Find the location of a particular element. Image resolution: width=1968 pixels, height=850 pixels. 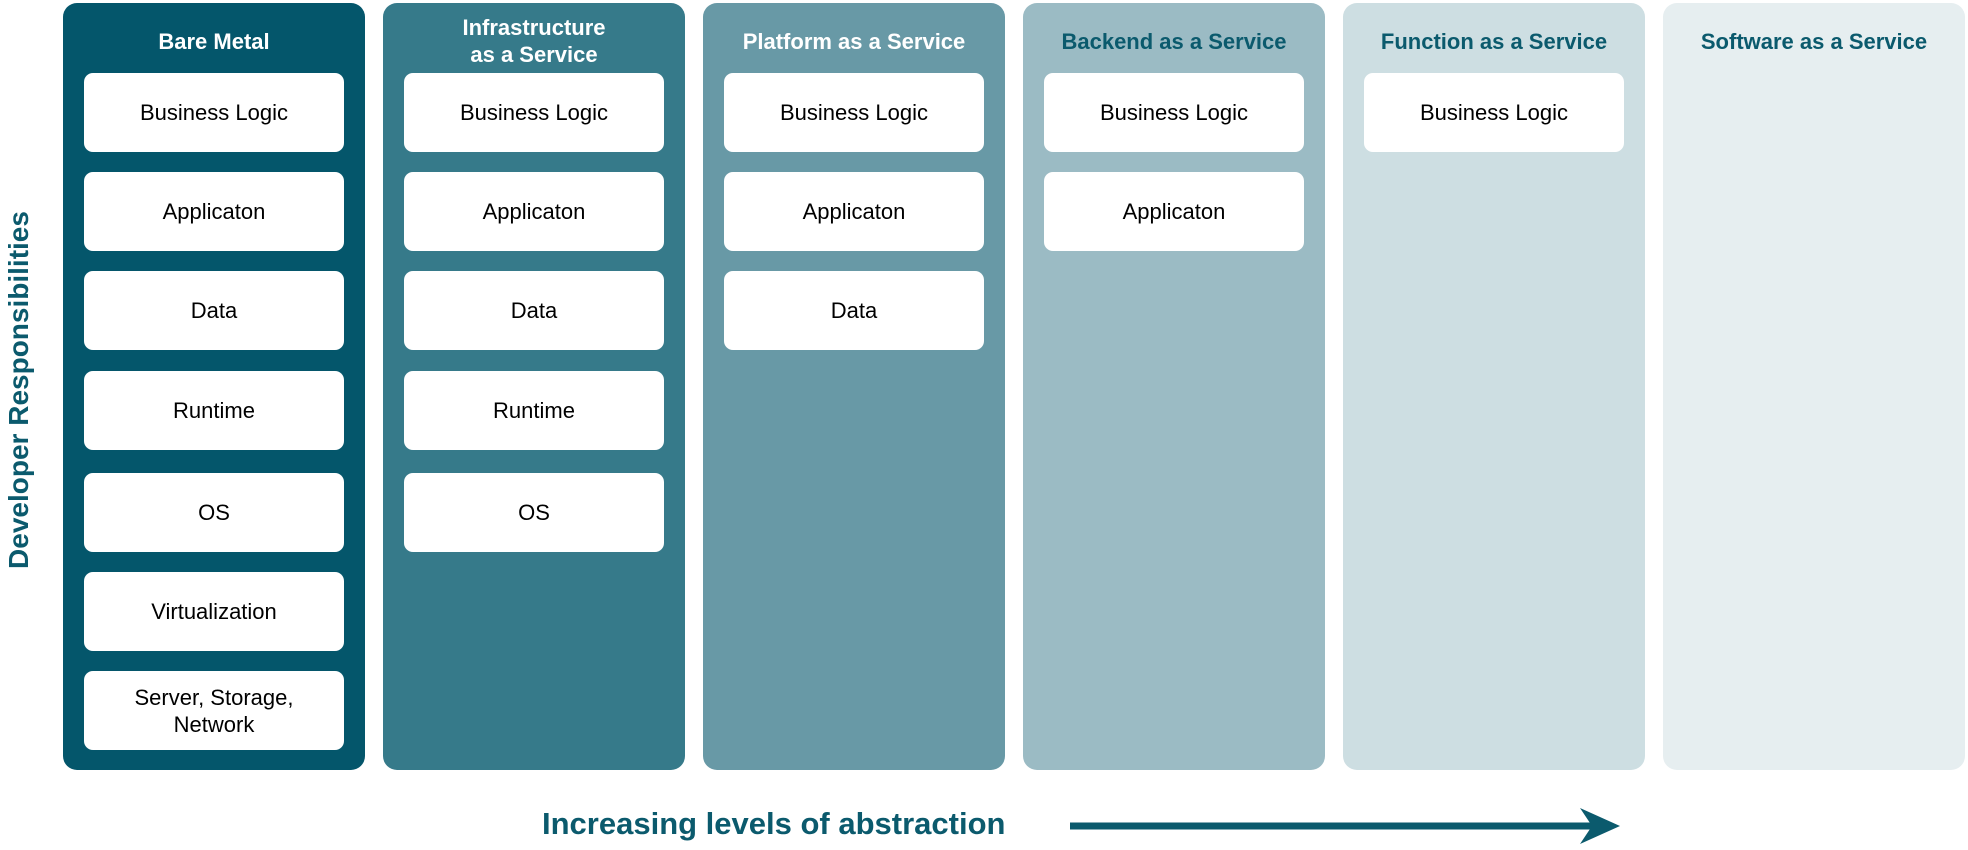

column-title: Software as a Service is located at coordinates (1814, 41).